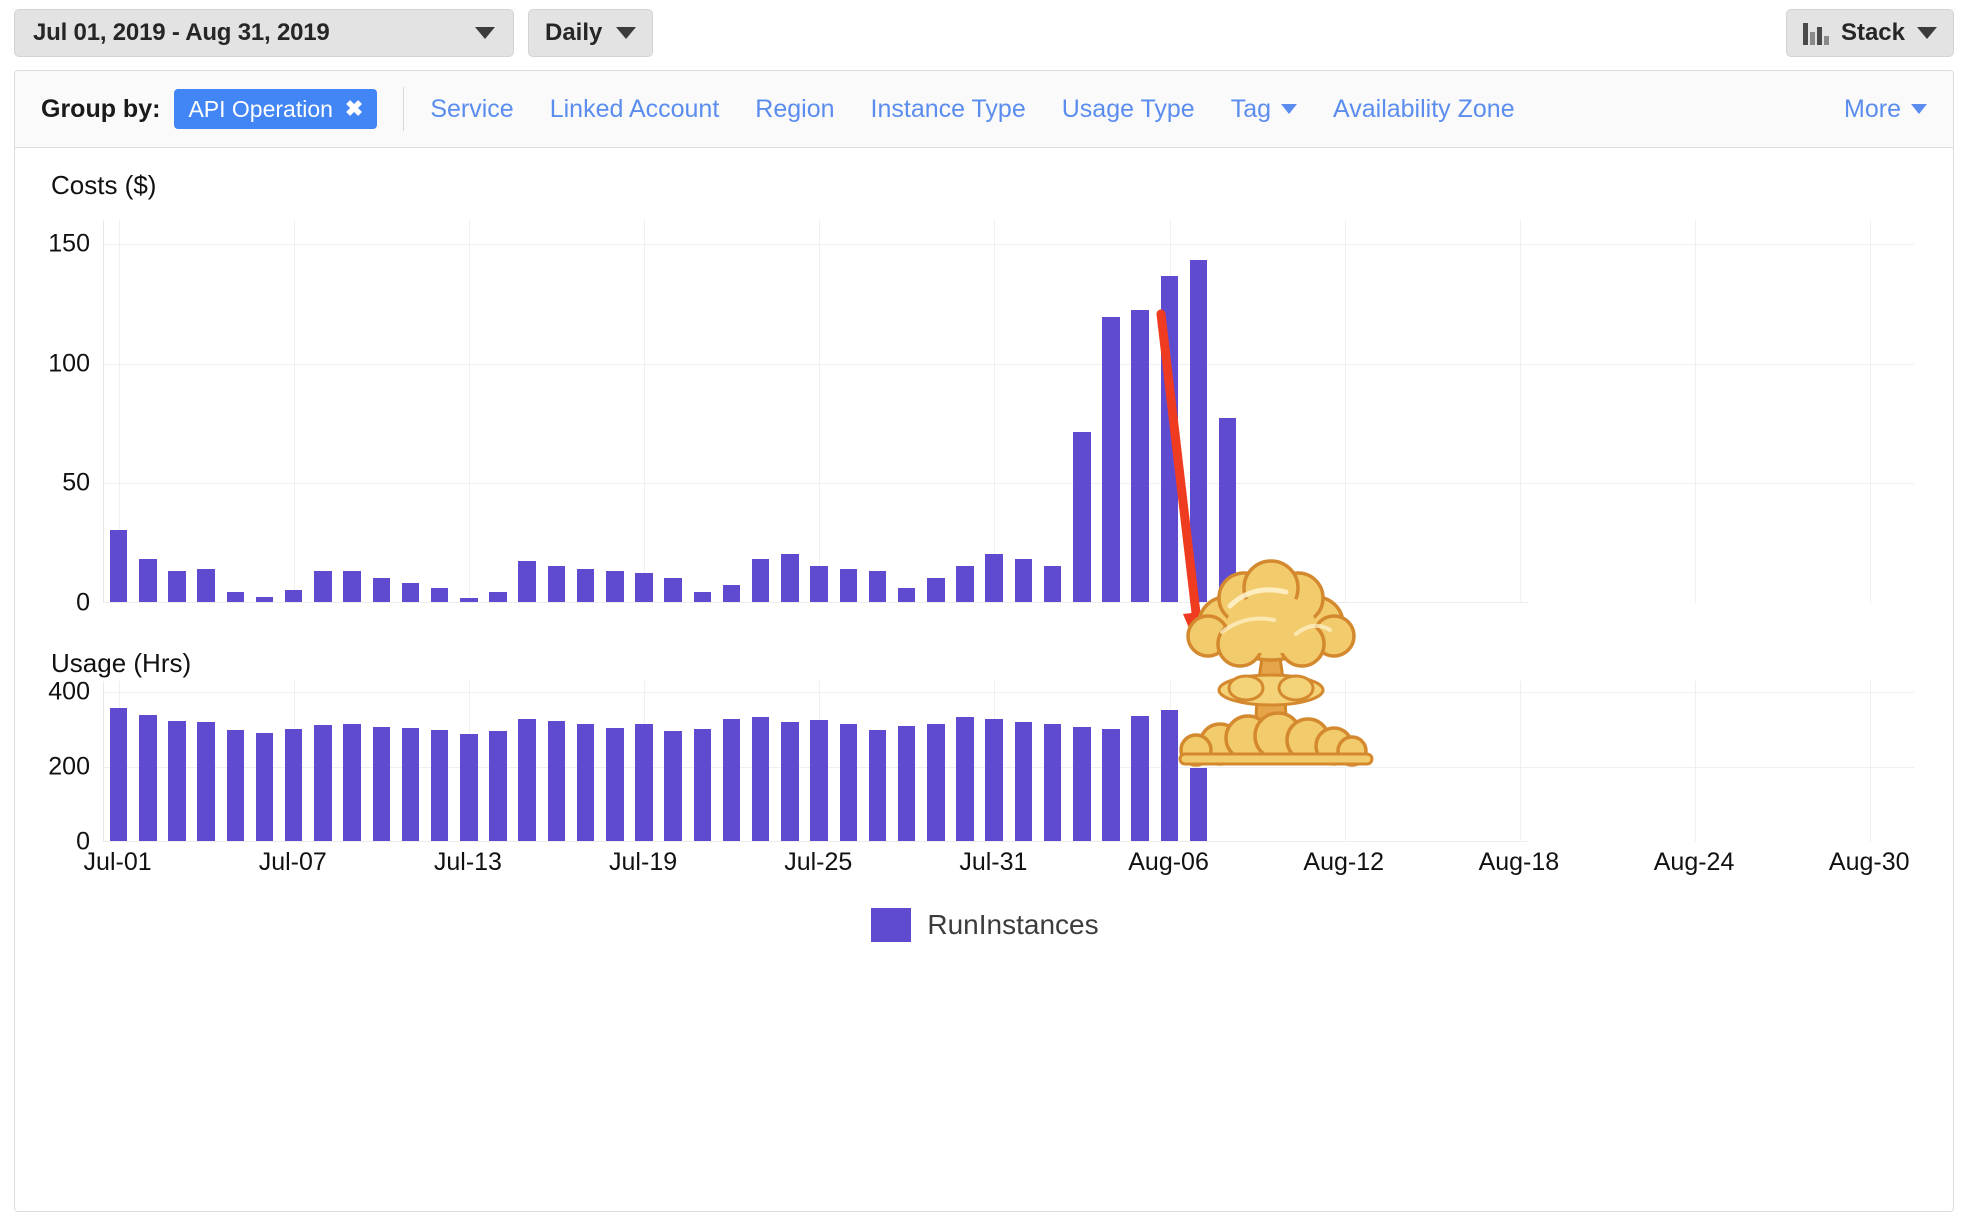  I want to click on group-by-chip-api-operation: API Operation ✖, so click(276, 109).